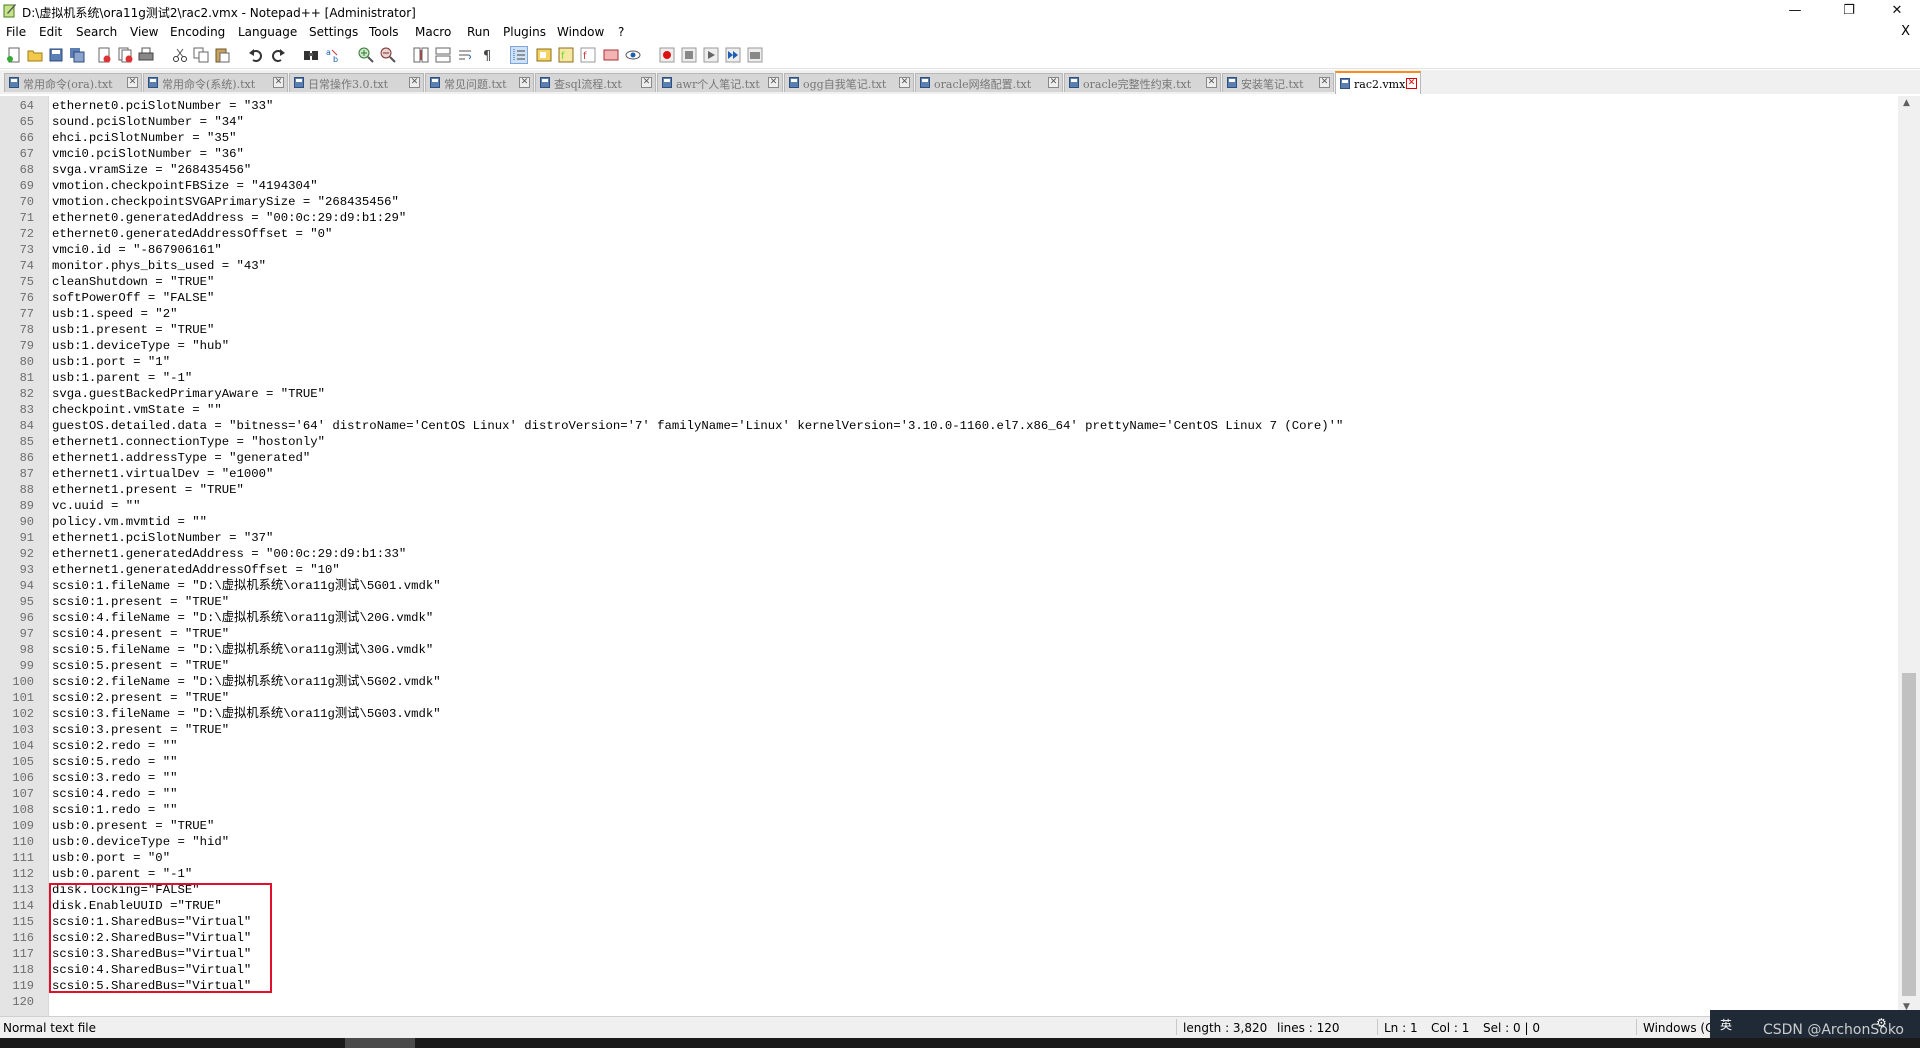 The width and height of the screenshot is (1920, 1048). What do you see at coordinates (1849, 11) in the screenshot?
I see `maximize-button: ❐` at bounding box center [1849, 11].